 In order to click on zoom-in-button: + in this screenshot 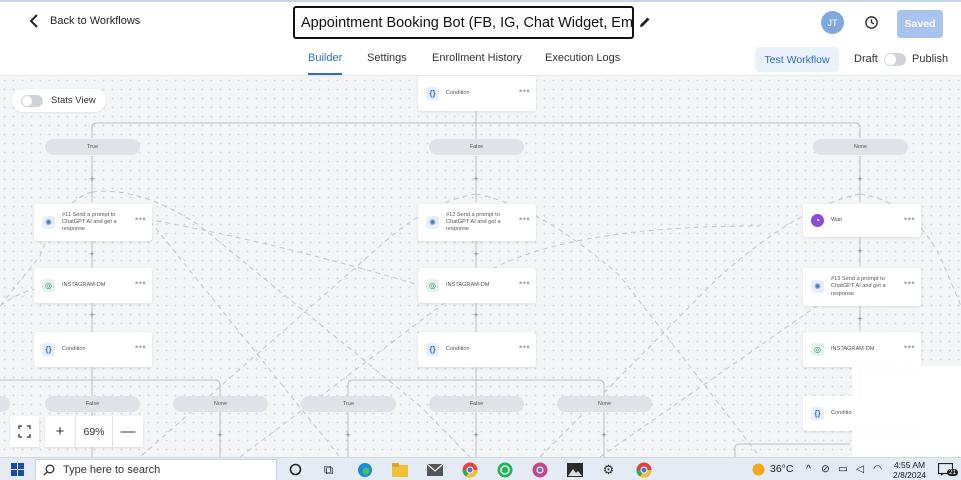, I will do `click(60, 431)`.